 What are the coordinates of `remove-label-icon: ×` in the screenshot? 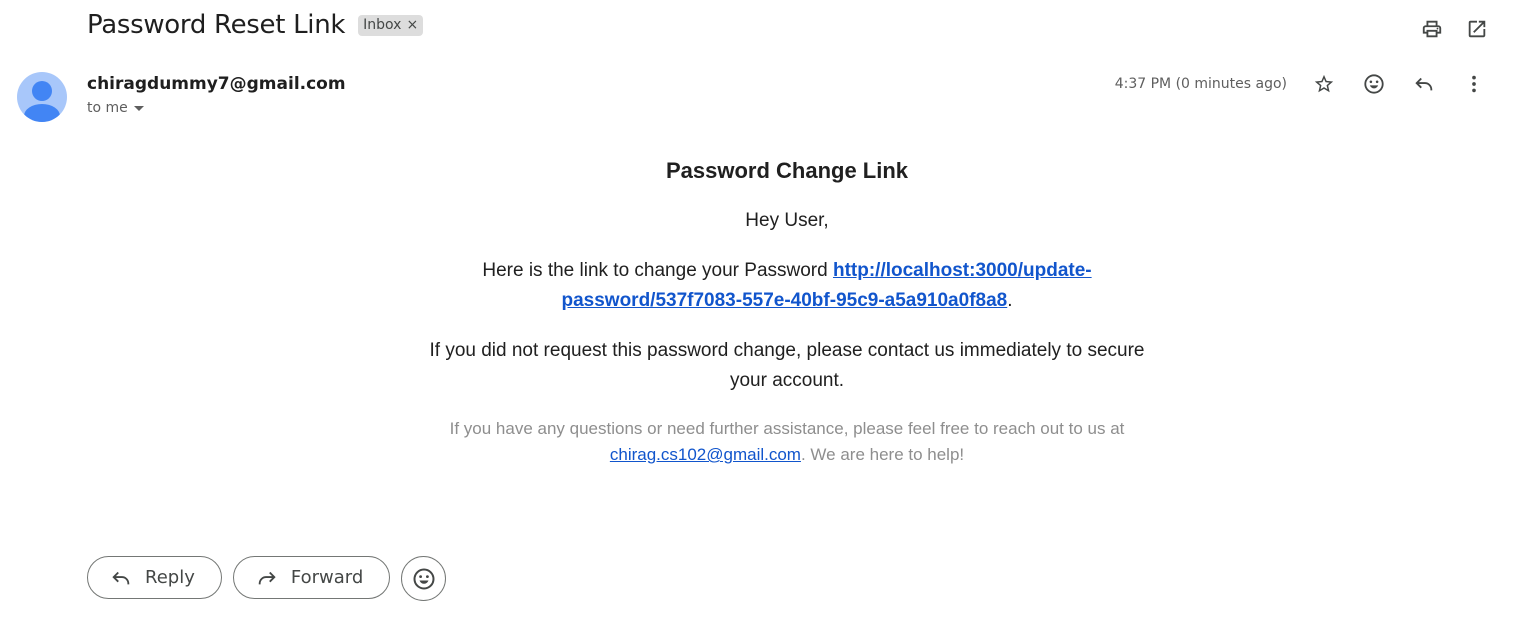 It's located at (412, 25).